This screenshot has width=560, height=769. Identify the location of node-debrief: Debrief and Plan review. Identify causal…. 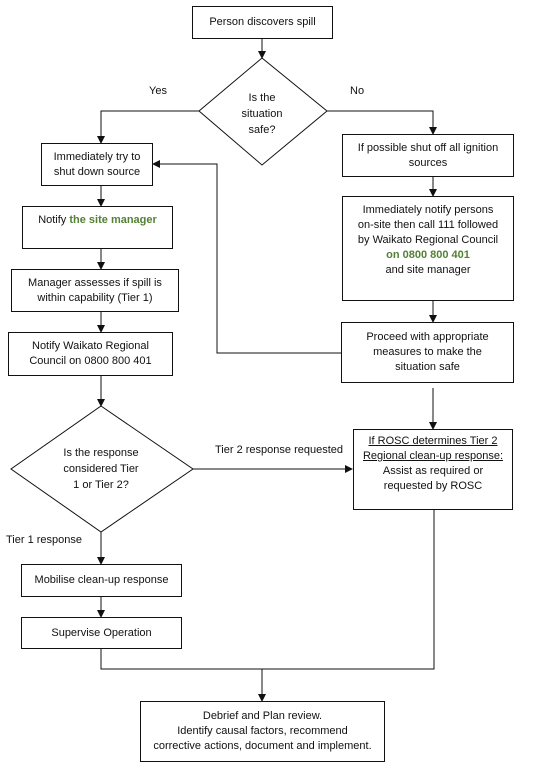
(262, 731).